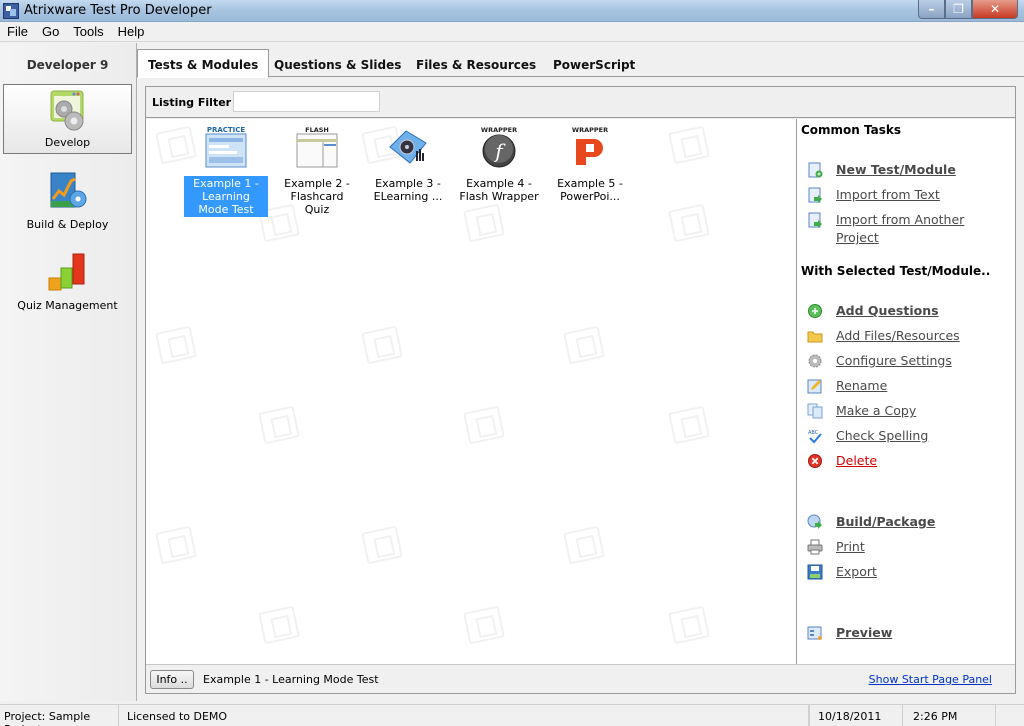  What do you see at coordinates (856, 715) in the screenshot?
I see `status-date: 10/18/2011` at bounding box center [856, 715].